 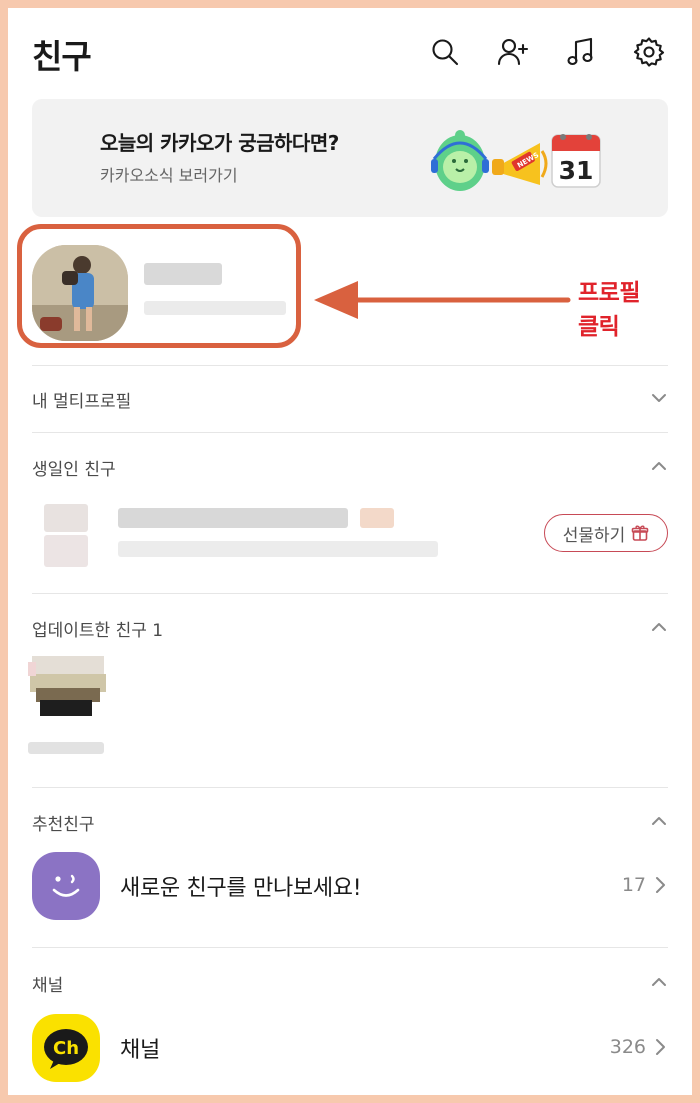 I want to click on gift-icon, so click(x=640, y=533).